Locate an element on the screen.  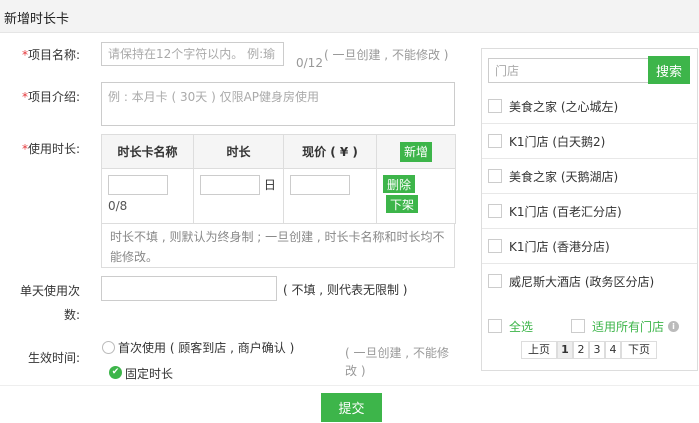
info-icon: i is located at coordinates (673, 326).